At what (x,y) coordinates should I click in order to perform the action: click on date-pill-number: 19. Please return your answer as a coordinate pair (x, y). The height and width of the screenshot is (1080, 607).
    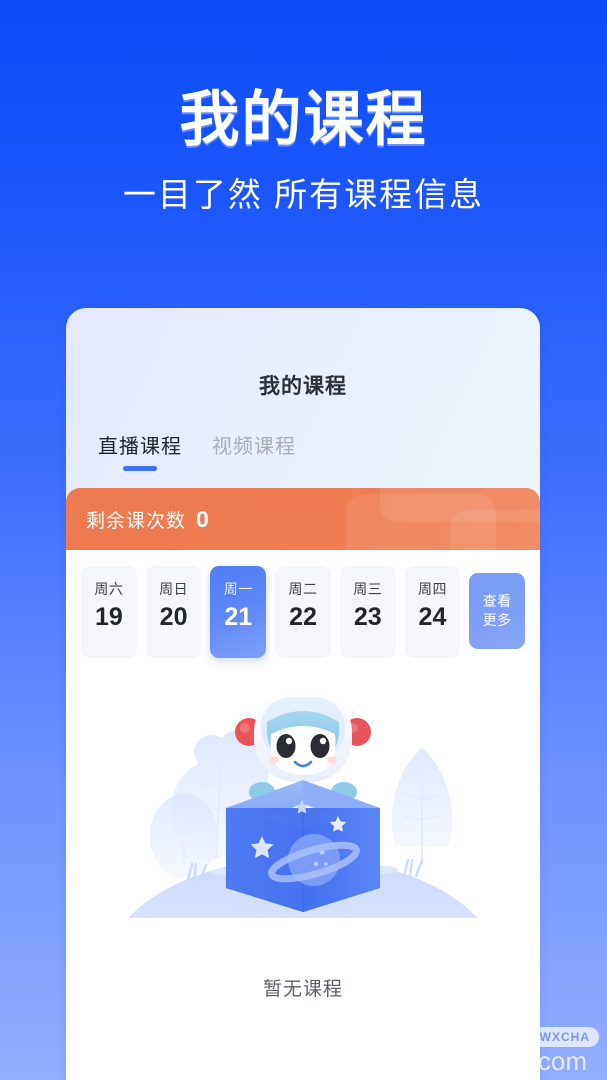
    Looking at the image, I should click on (108, 617).